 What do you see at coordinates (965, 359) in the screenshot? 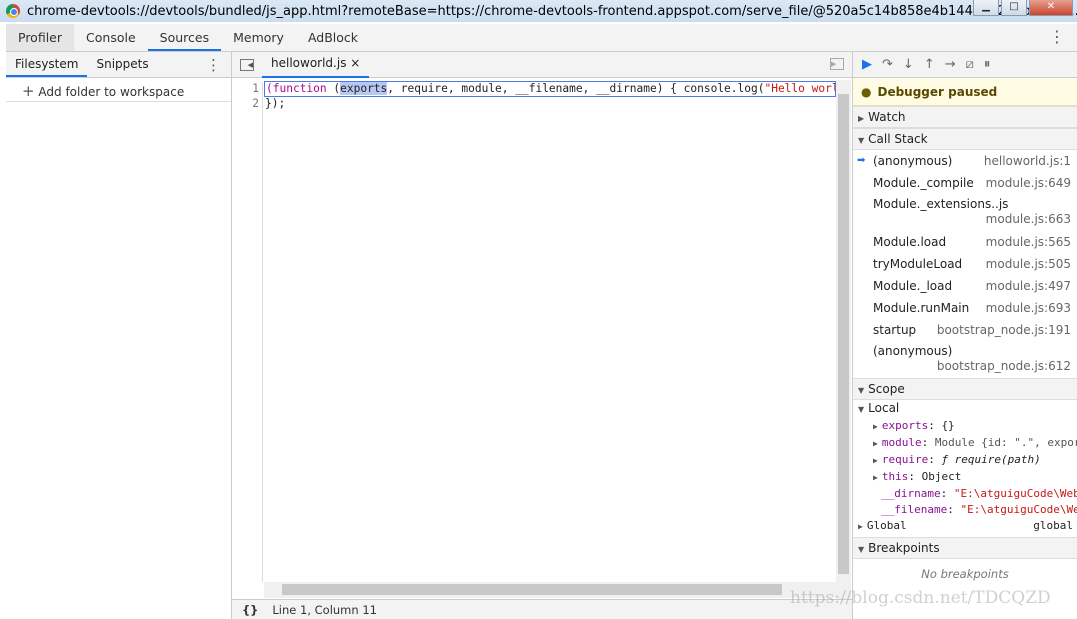
I see `call-frame: (anonymous) bootstrap_node.js:612` at bounding box center [965, 359].